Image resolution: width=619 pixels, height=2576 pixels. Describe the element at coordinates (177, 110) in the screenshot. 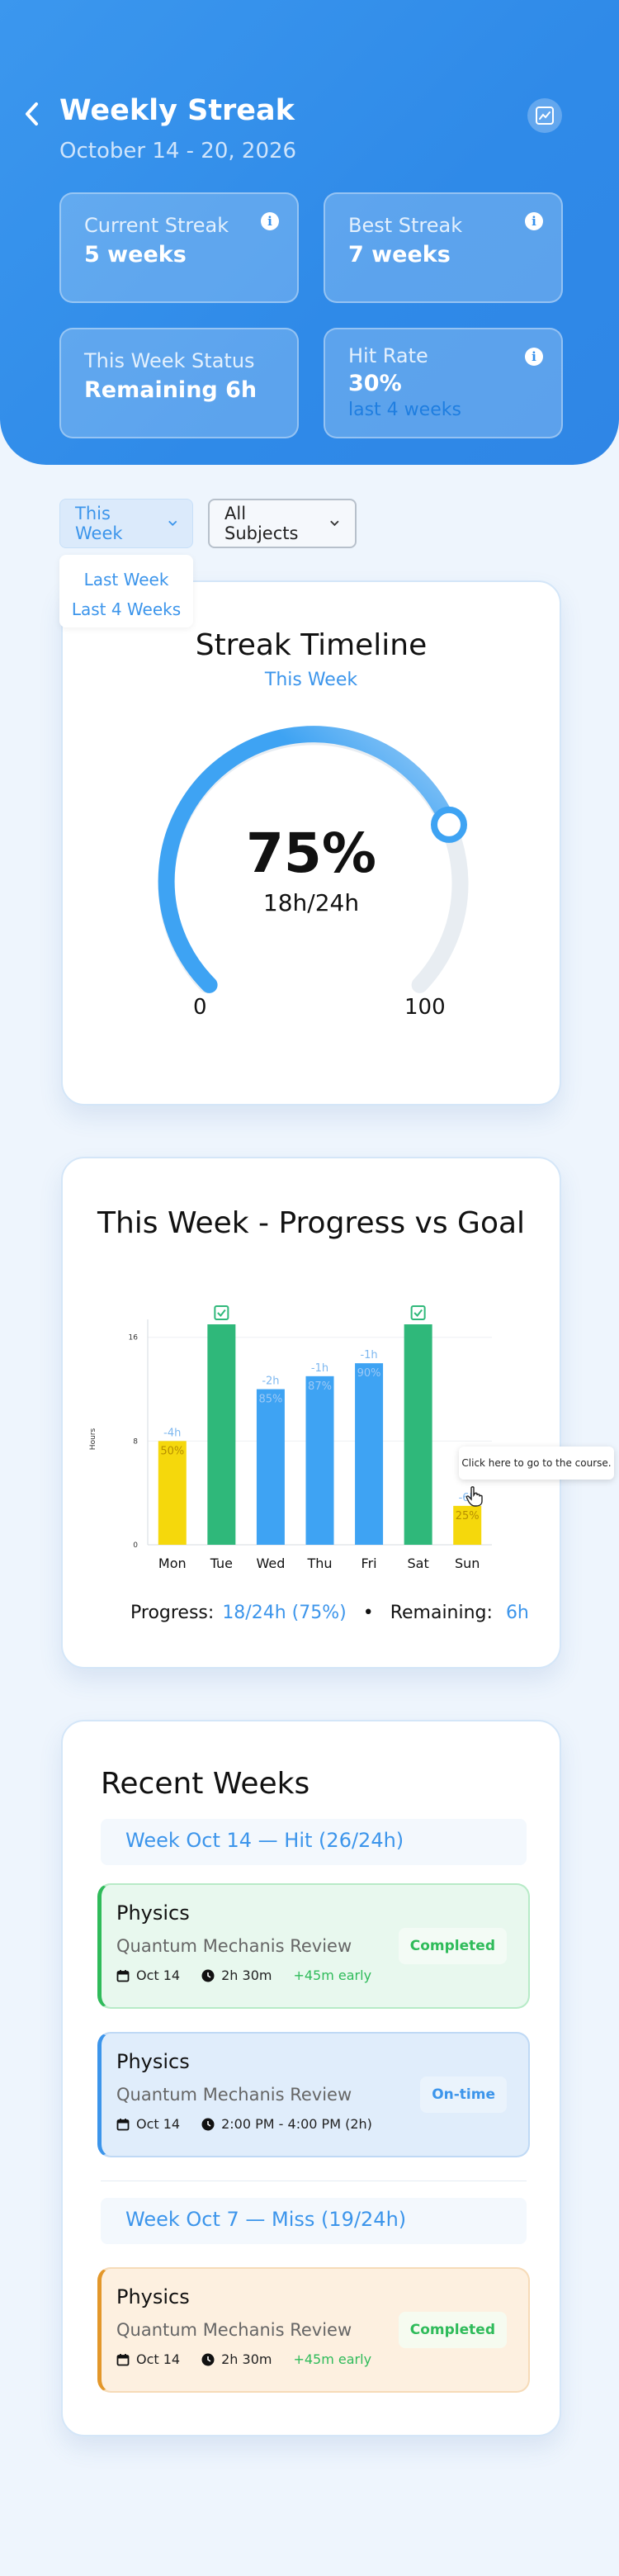

I see `page-title: Weekly Streak` at that location.